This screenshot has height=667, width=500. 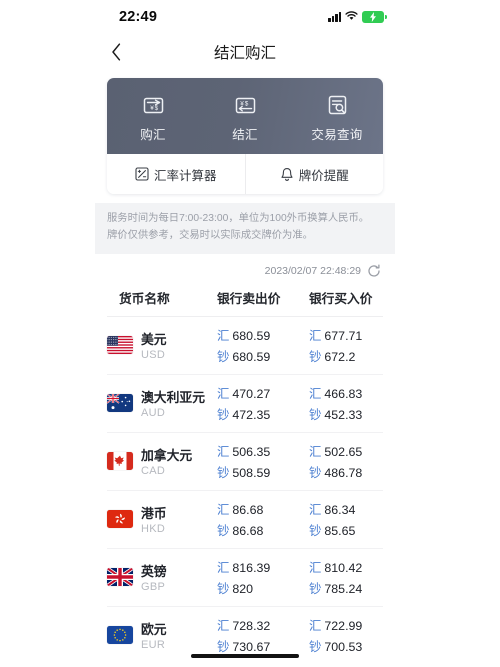 What do you see at coordinates (332, 356) in the screenshot?
I see `buy-cash-rate: 钞 672.2` at bounding box center [332, 356].